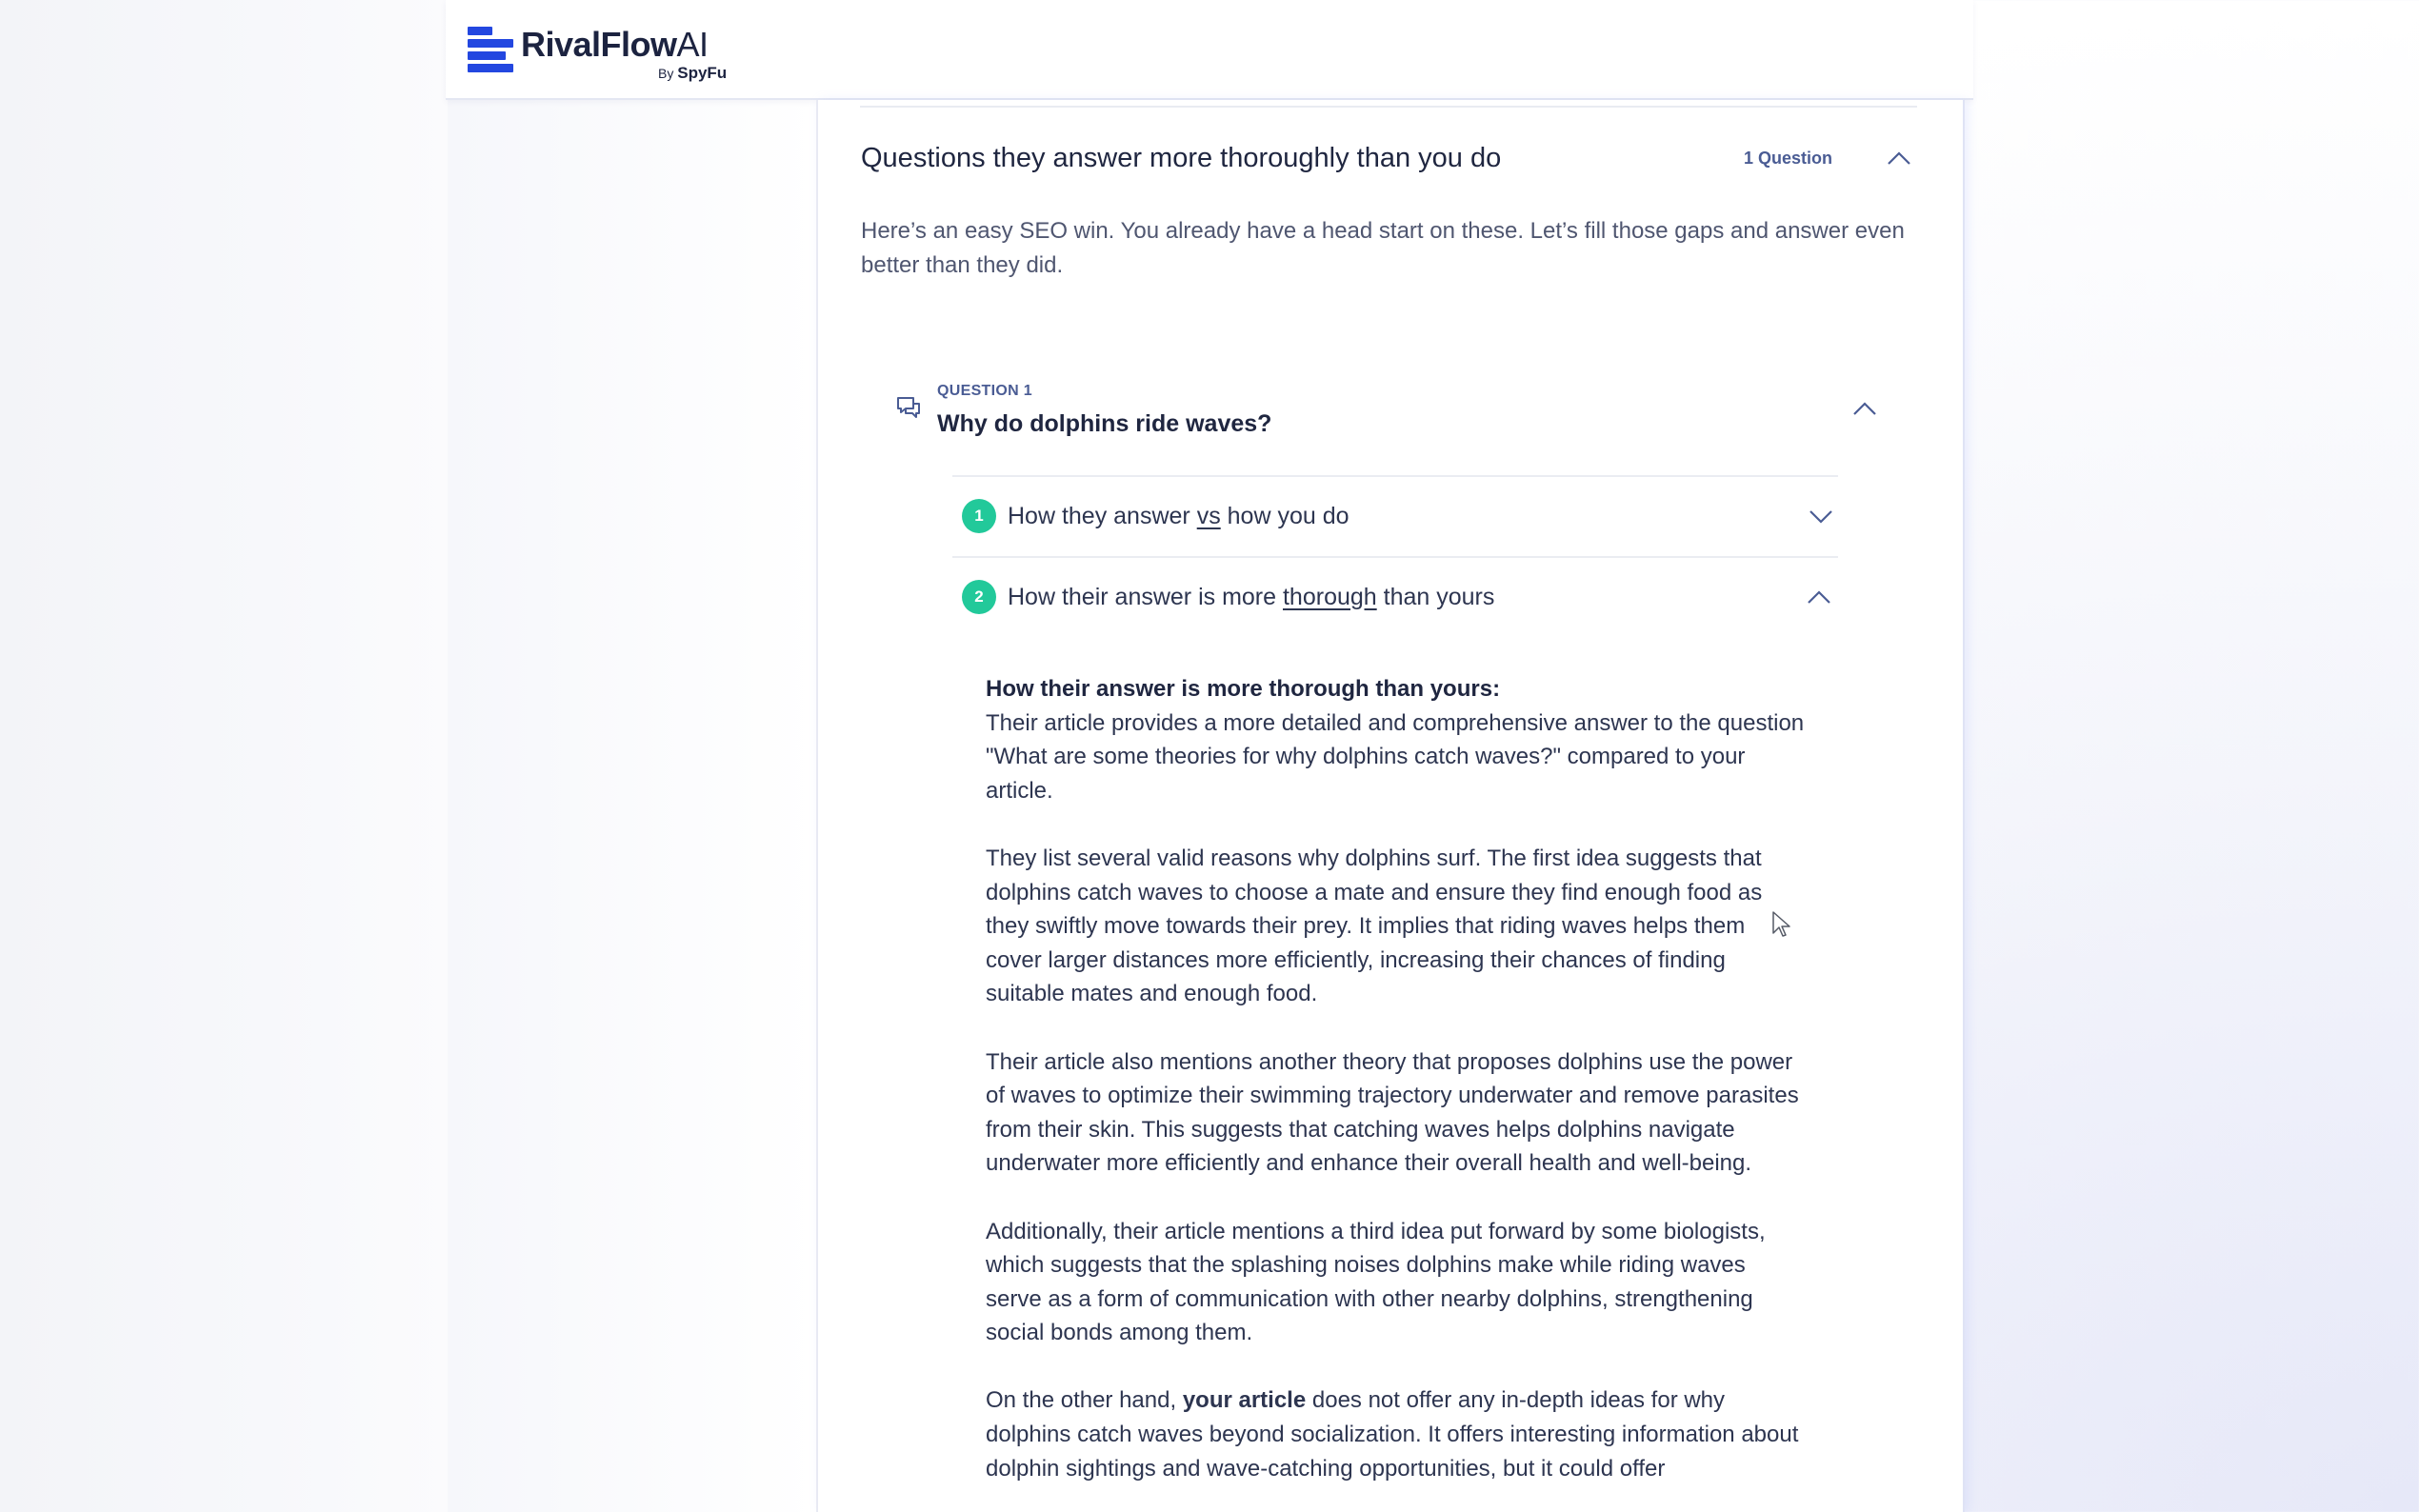 This screenshot has width=2419, height=1512. I want to click on subsection-answer-vs-yours: 1 How they answer vs how you do, so click(1155, 516).